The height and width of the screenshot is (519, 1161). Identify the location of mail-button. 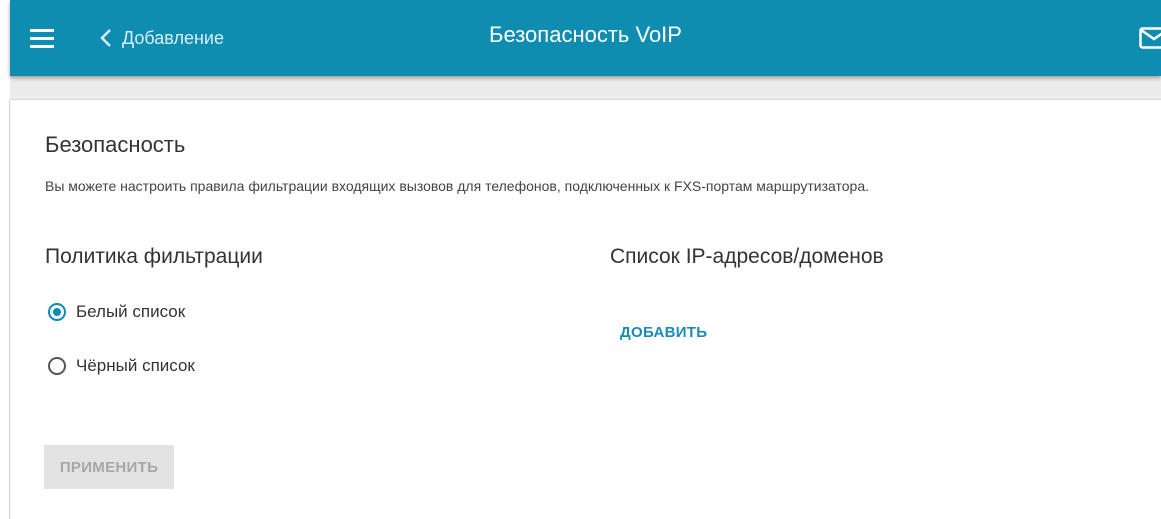
(1150, 38).